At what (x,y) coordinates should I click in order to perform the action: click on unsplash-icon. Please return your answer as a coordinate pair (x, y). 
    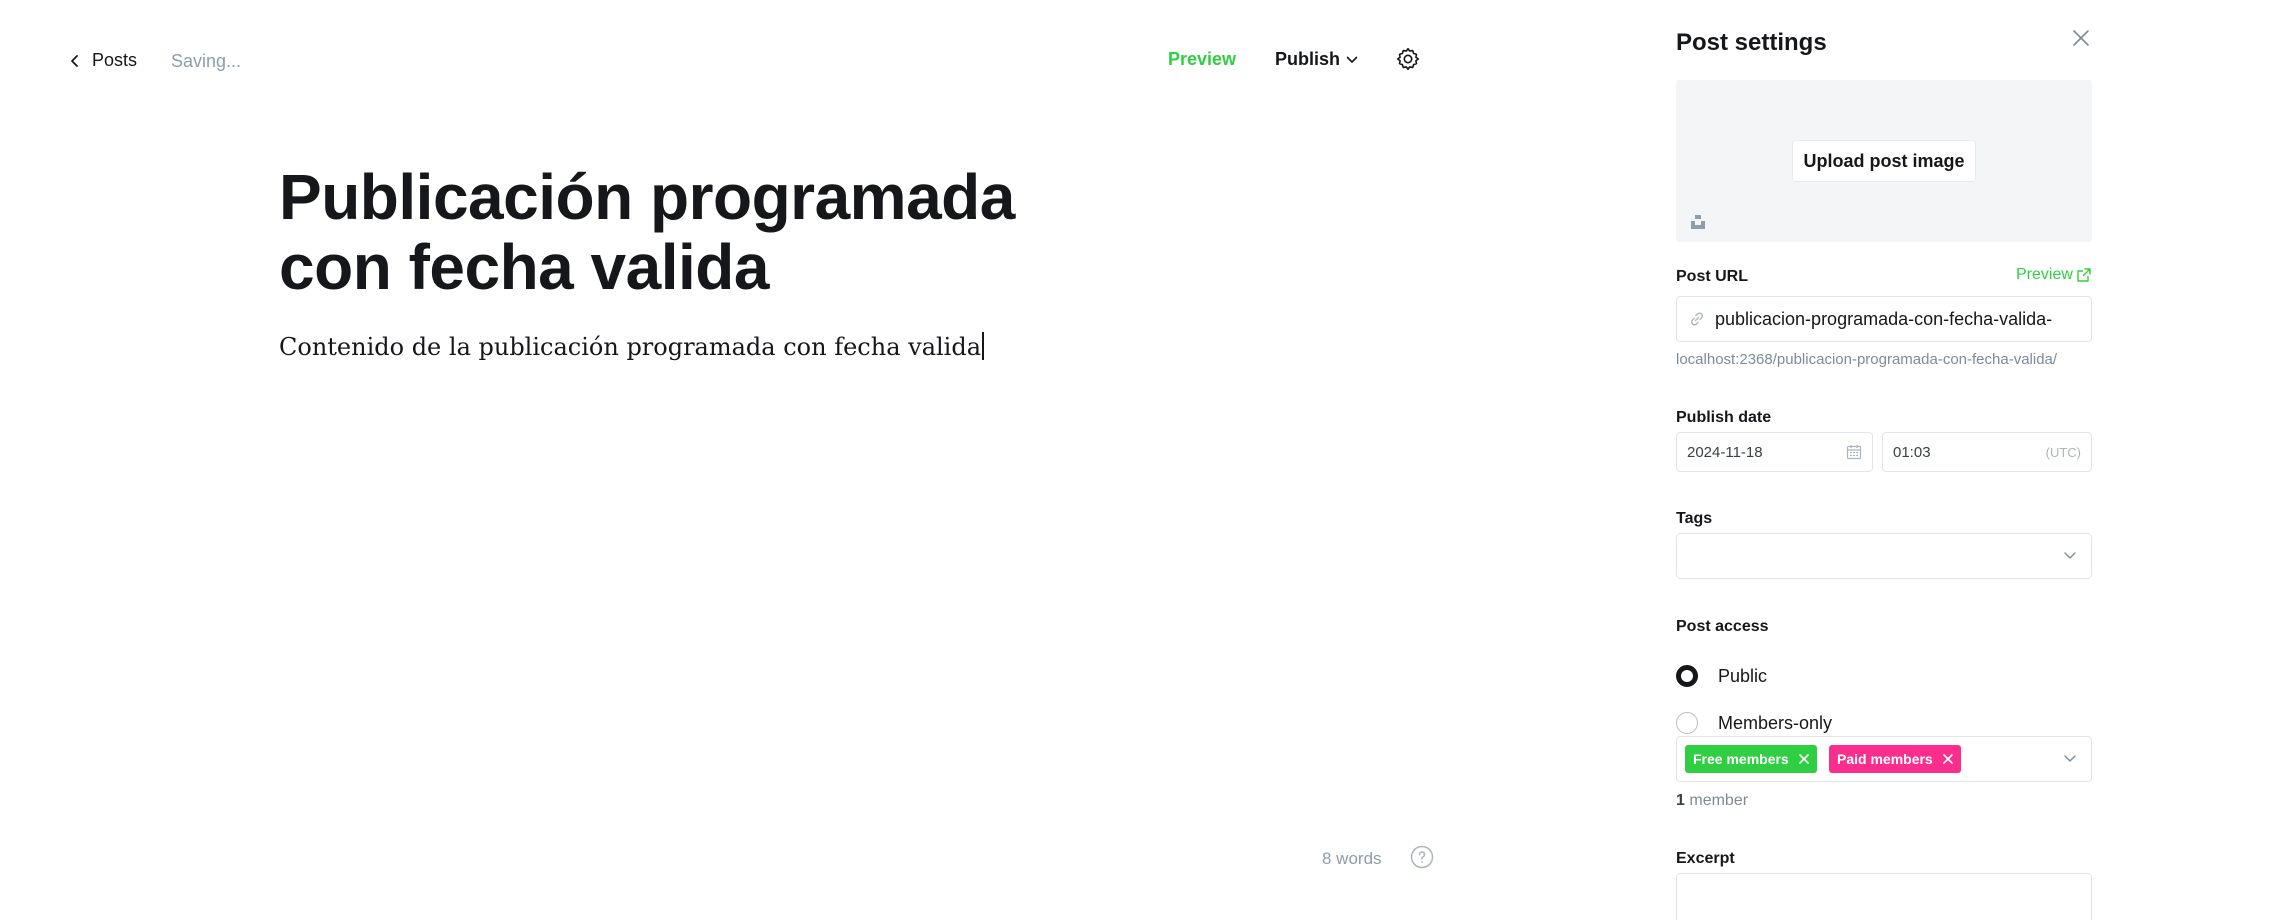
    Looking at the image, I should click on (1698, 222).